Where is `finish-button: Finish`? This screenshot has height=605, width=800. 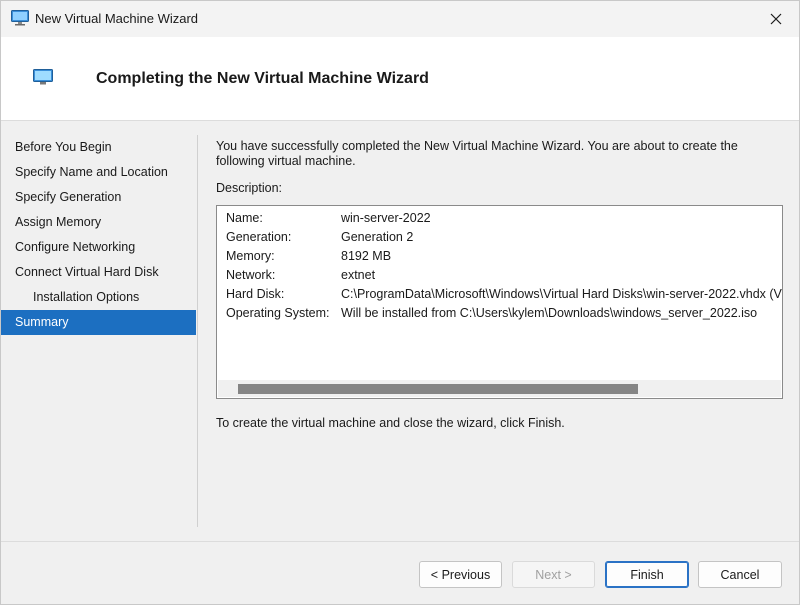
finish-button: Finish is located at coordinates (647, 574).